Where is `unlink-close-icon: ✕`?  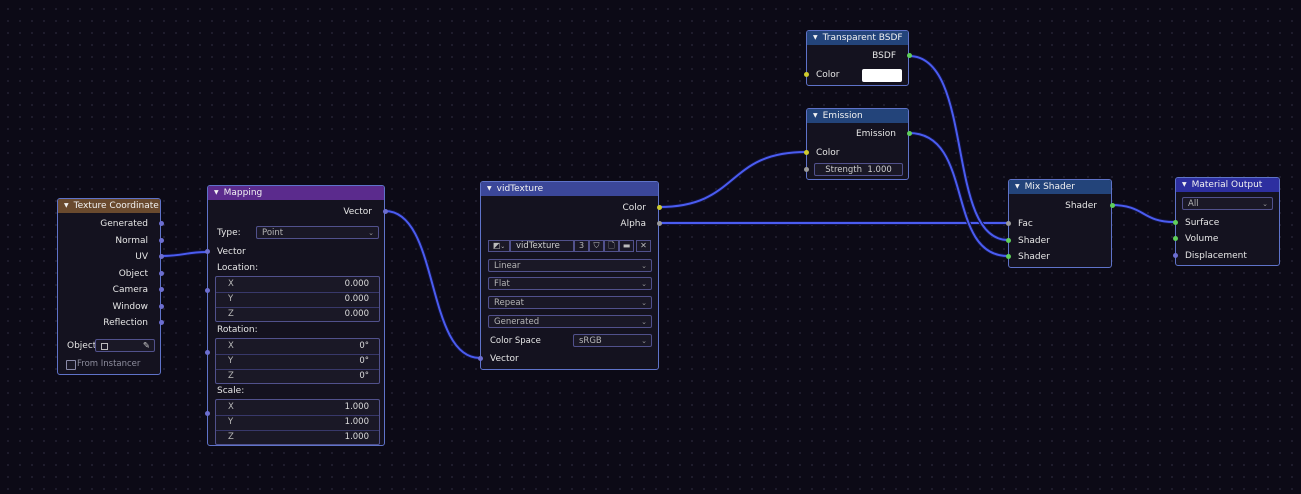 unlink-close-icon: ✕ is located at coordinates (643, 246).